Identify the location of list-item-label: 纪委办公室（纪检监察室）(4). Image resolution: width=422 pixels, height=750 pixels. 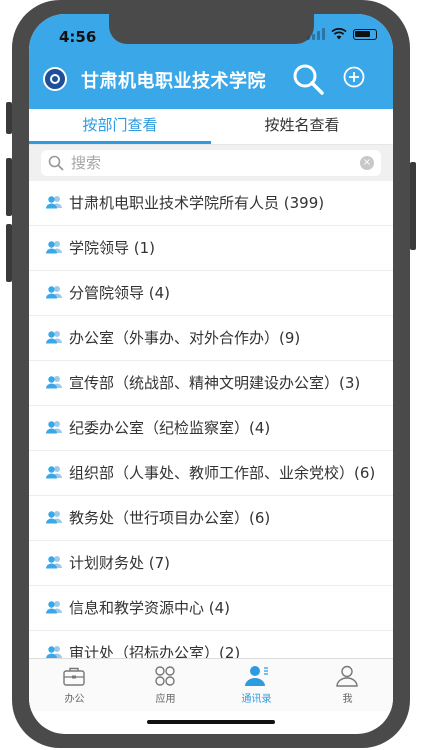
(170, 427).